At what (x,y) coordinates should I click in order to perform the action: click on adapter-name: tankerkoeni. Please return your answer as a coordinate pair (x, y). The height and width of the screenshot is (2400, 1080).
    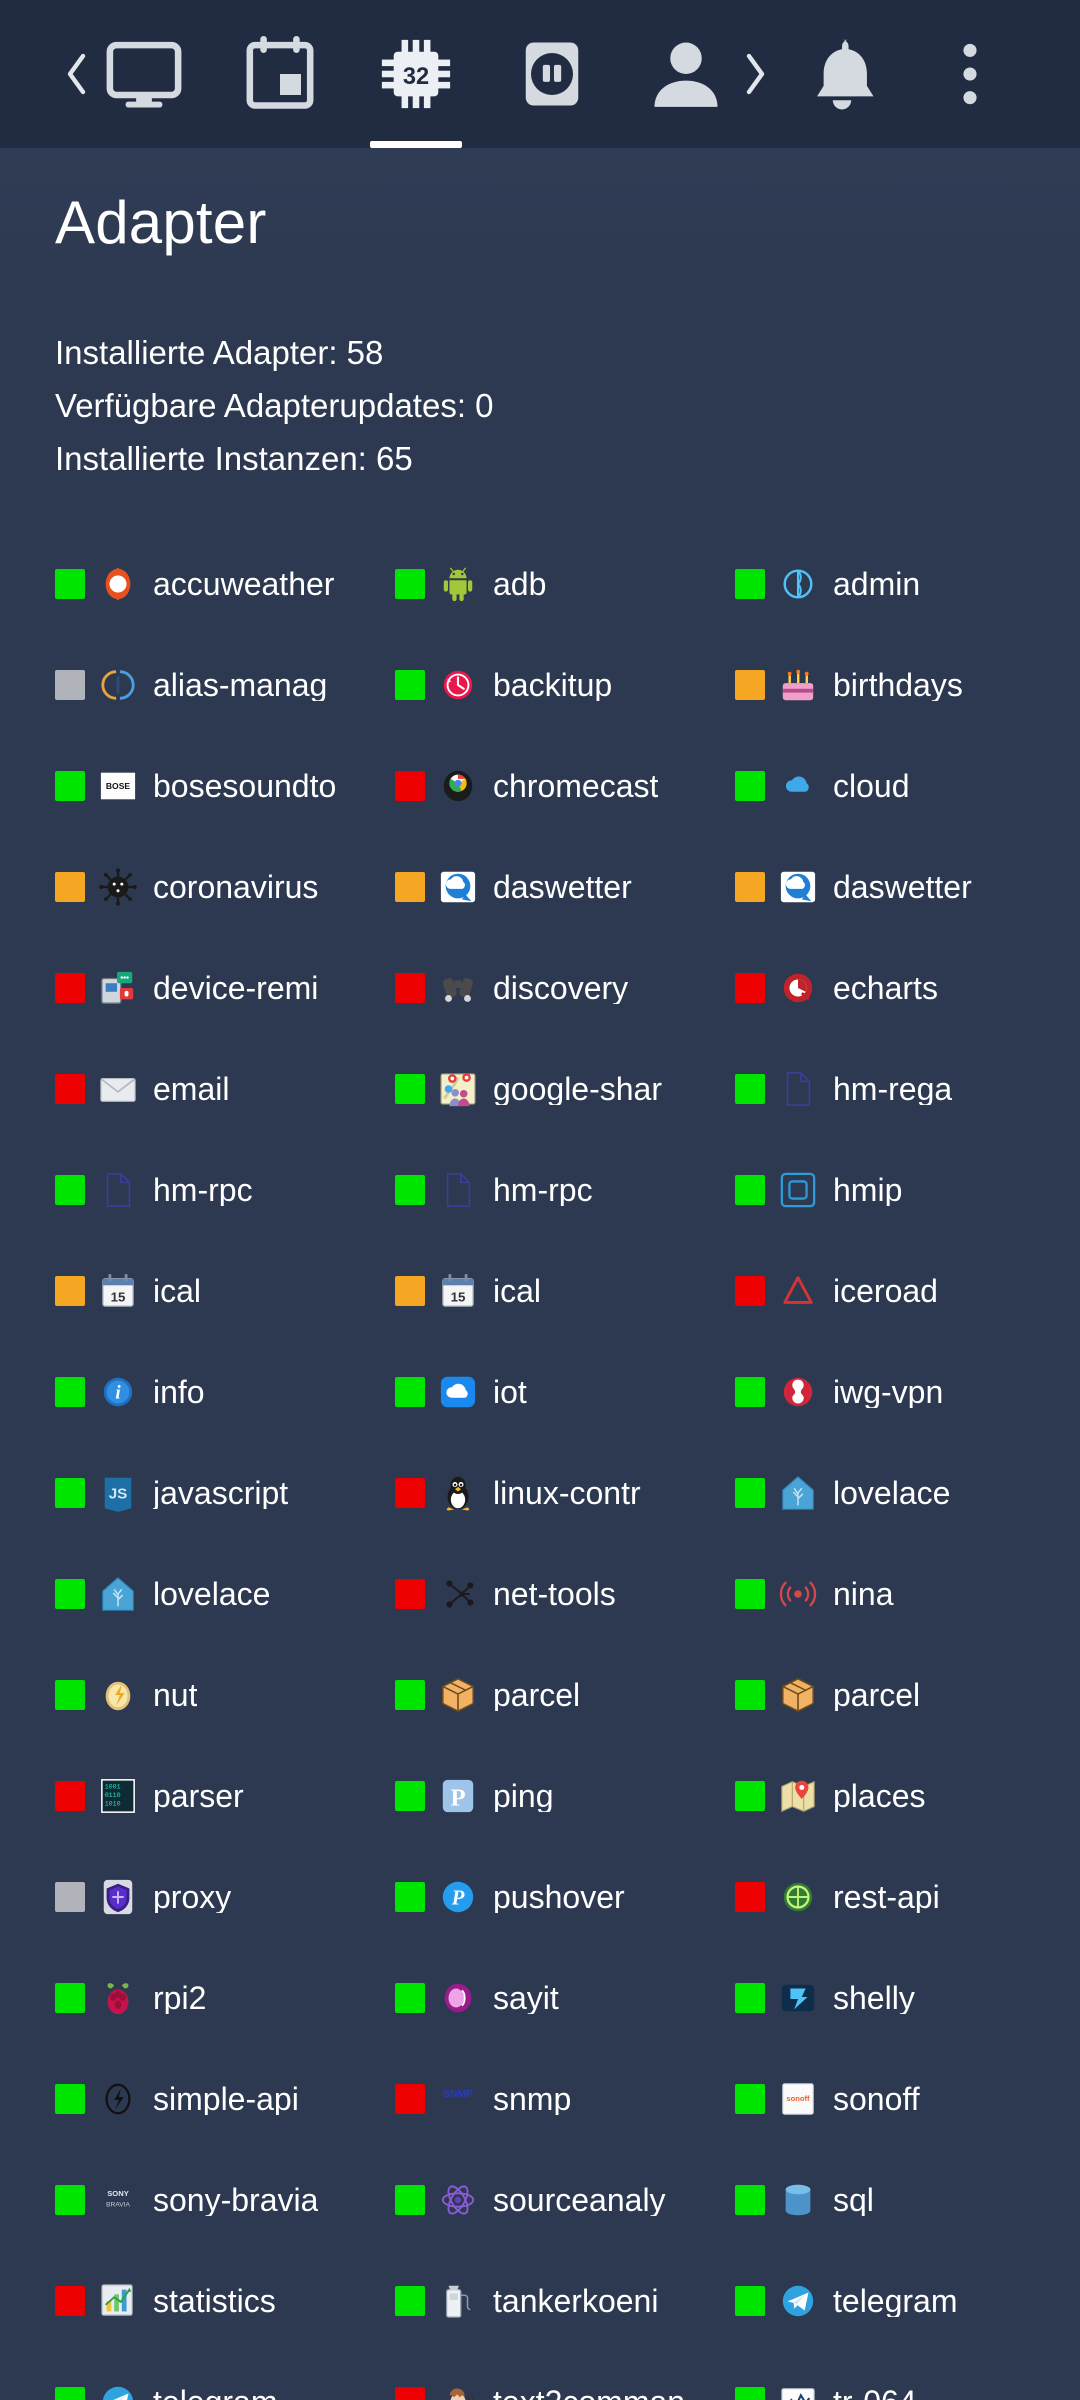
    Looking at the image, I should click on (576, 2300).